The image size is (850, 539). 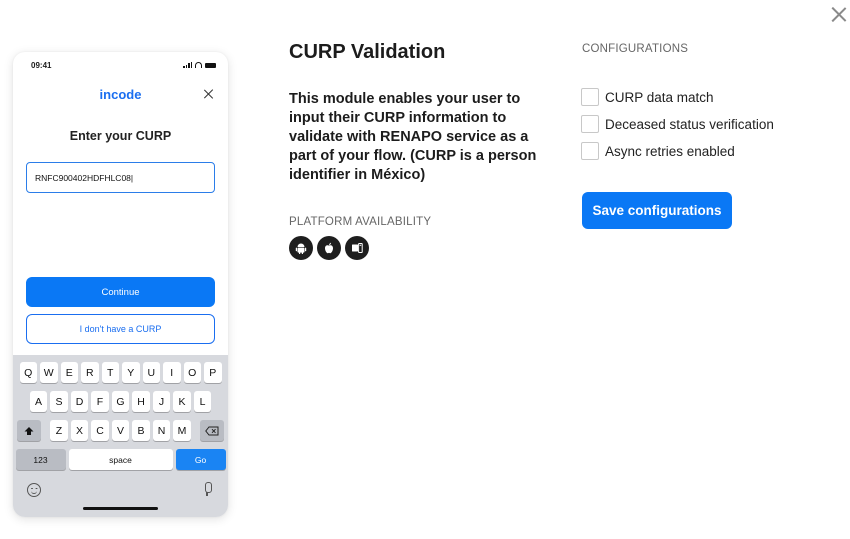 What do you see at coordinates (120, 329) in the screenshot?
I see `no-curp-button: I don't have a CURP` at bounding box center [120, 329].